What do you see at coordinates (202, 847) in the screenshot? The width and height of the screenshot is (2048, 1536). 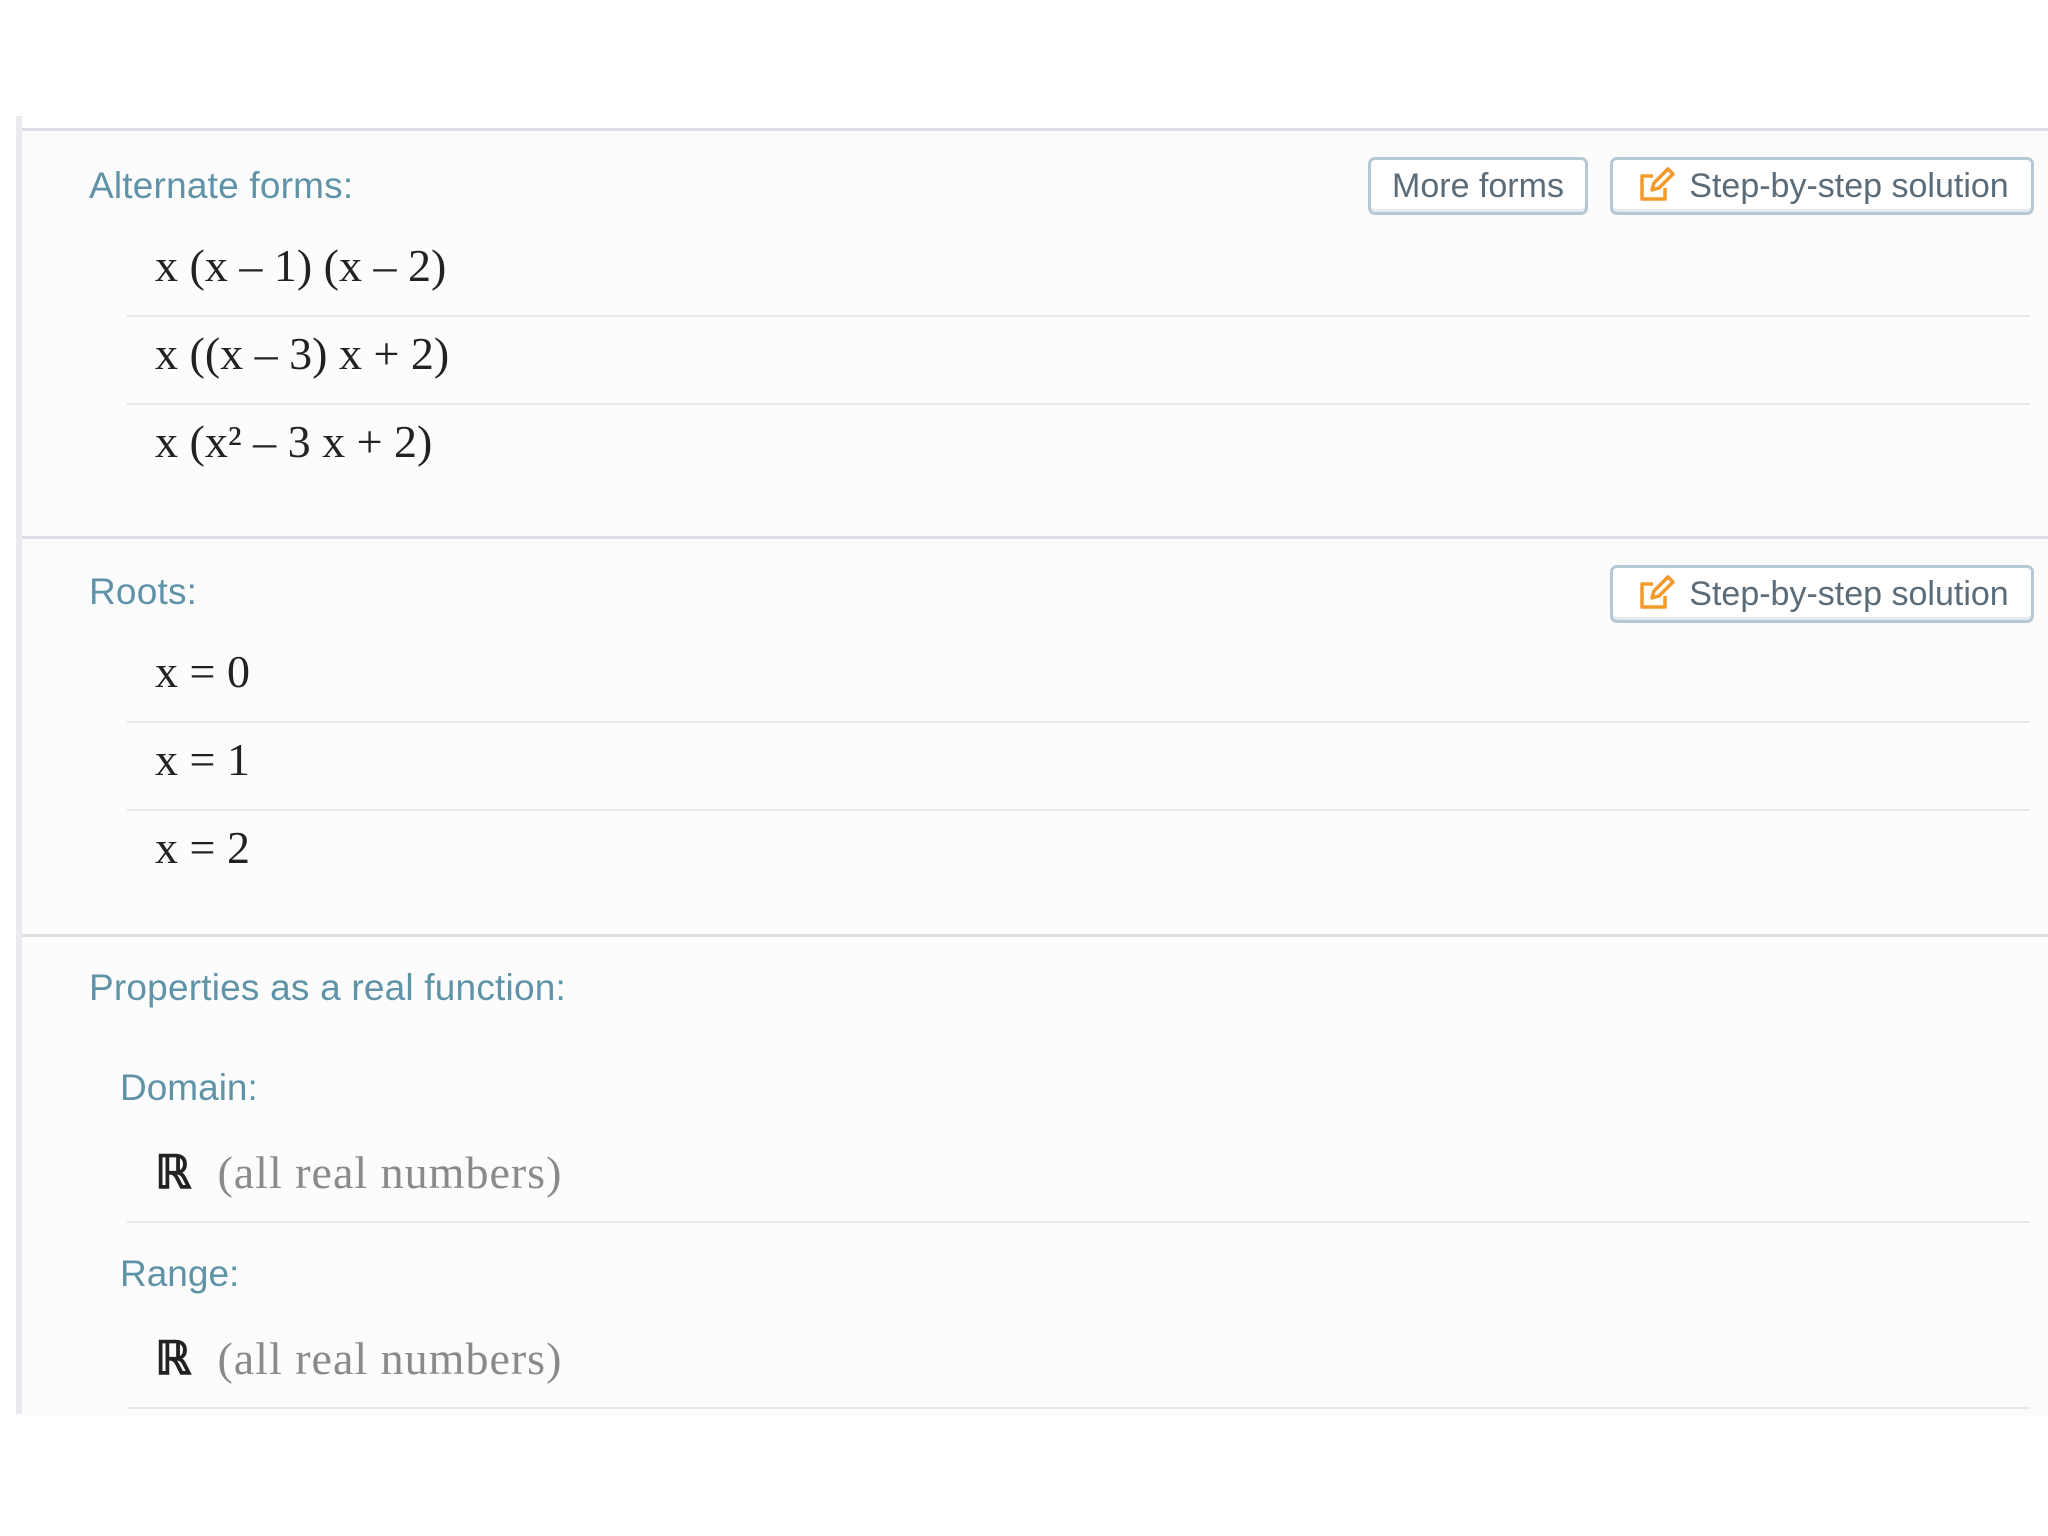 I see `root-3: x = 2` at bounding box center [202, 847].